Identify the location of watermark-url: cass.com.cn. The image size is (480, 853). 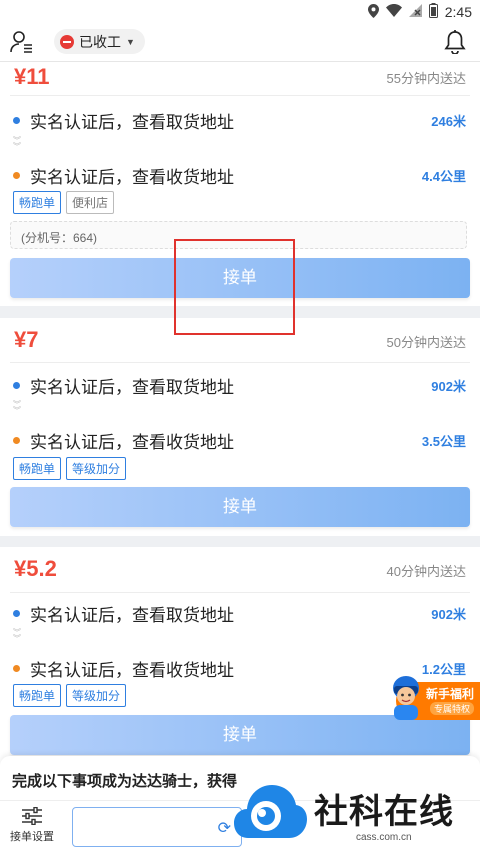
(384, 837).